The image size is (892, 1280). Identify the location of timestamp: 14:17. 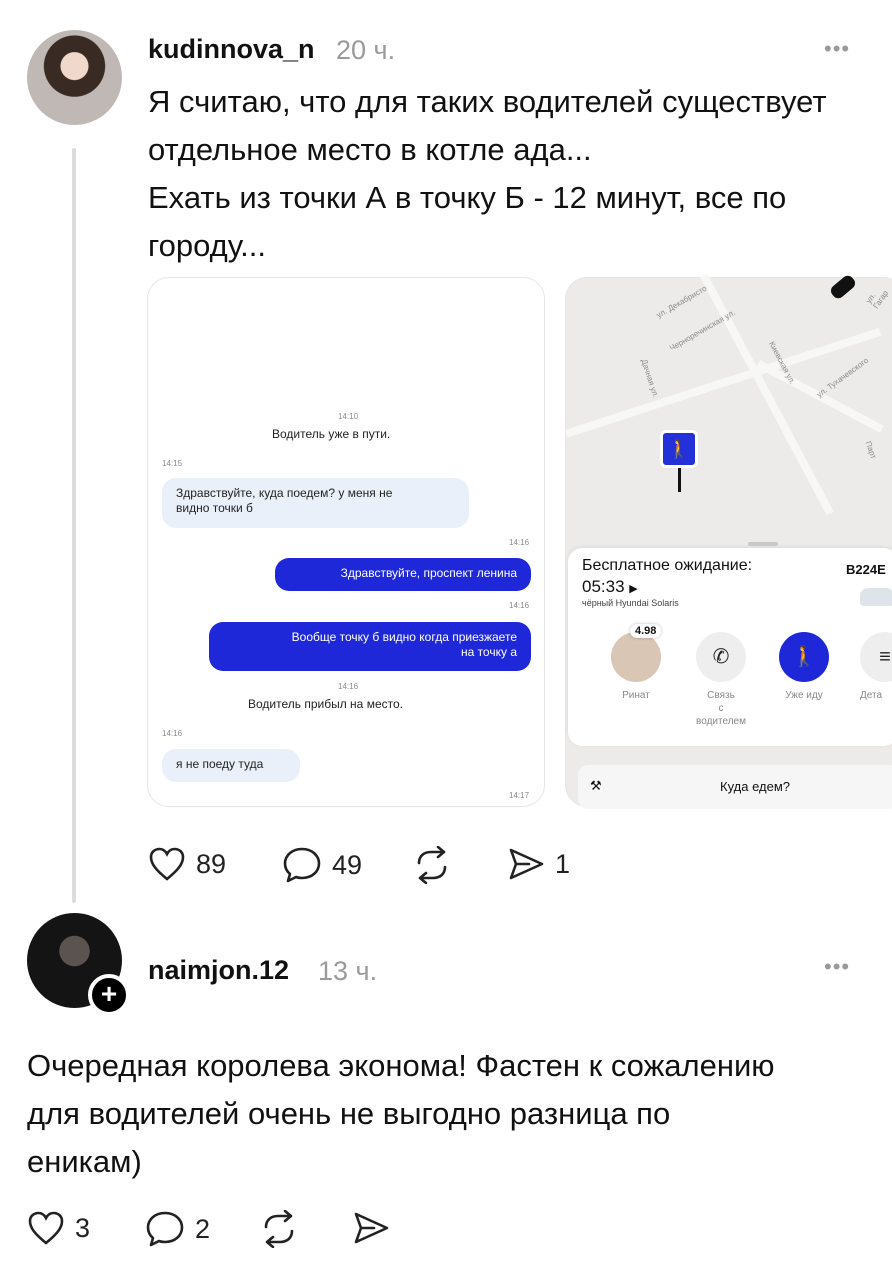
(519, 795).